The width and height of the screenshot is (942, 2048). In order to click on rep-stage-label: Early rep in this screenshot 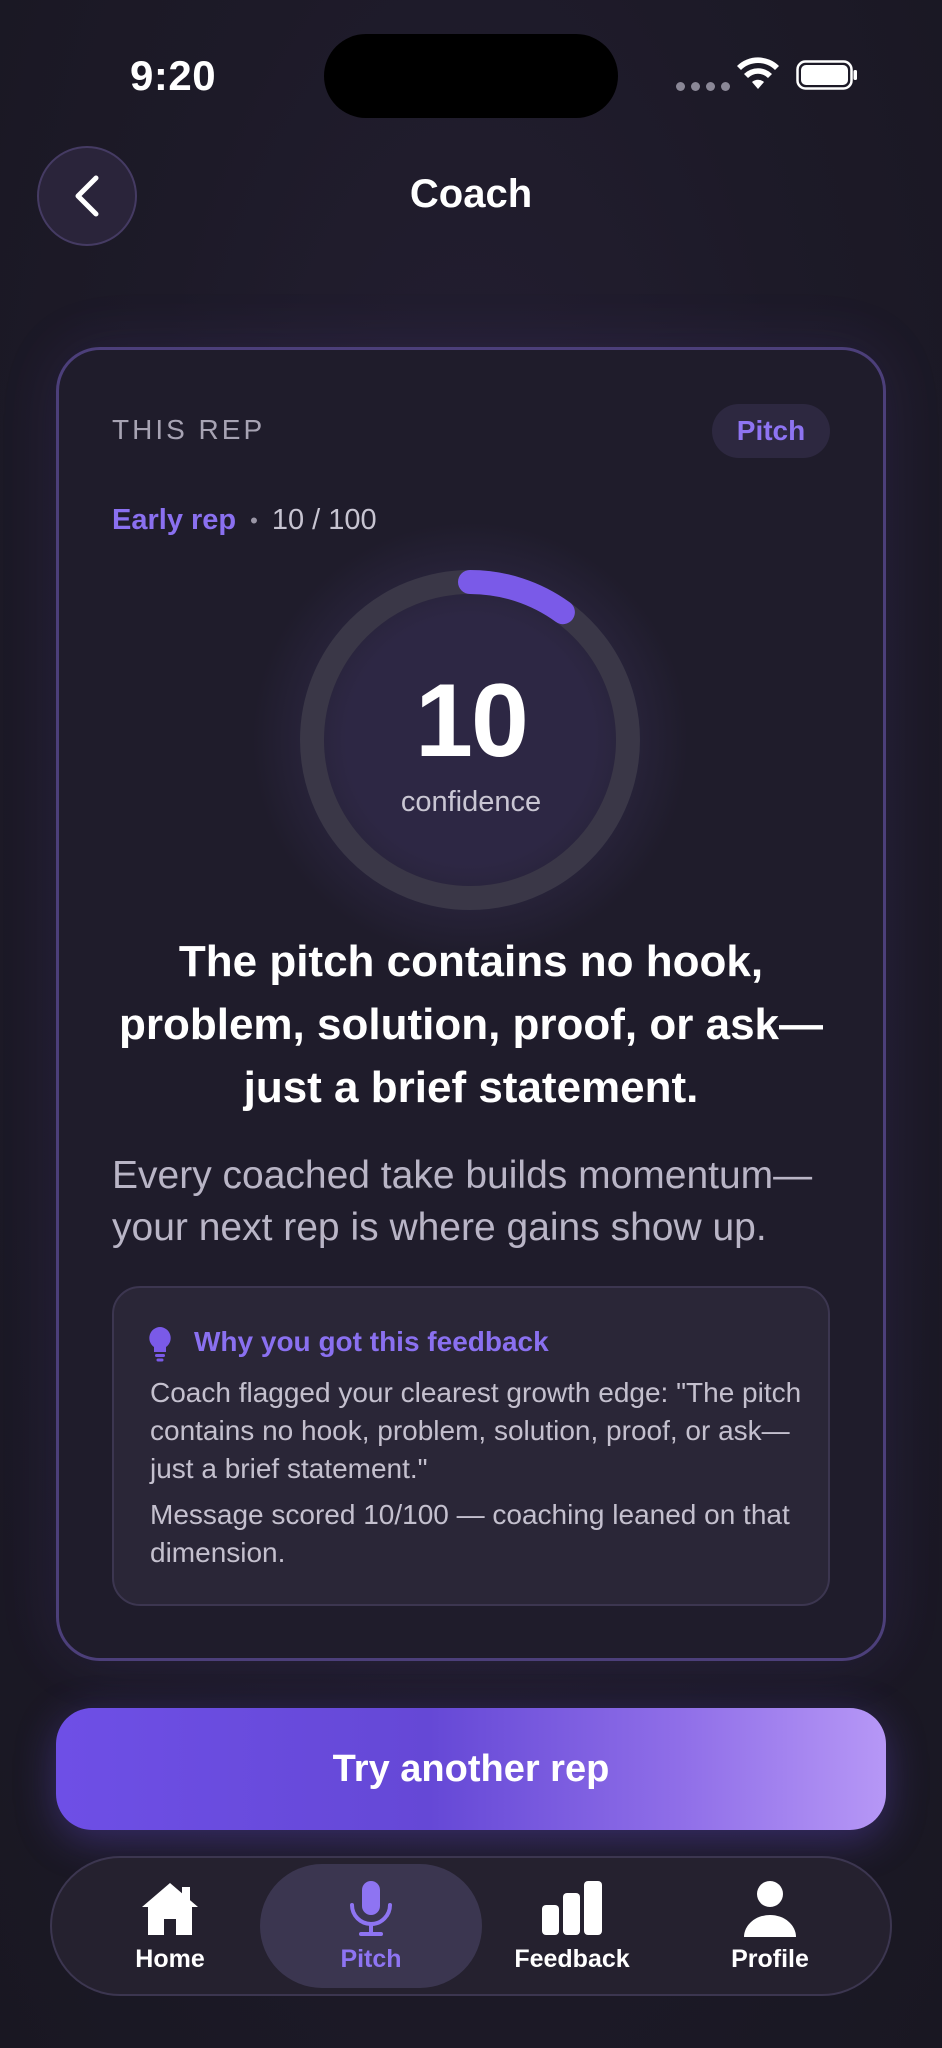, I will do `click(174, 520)`.